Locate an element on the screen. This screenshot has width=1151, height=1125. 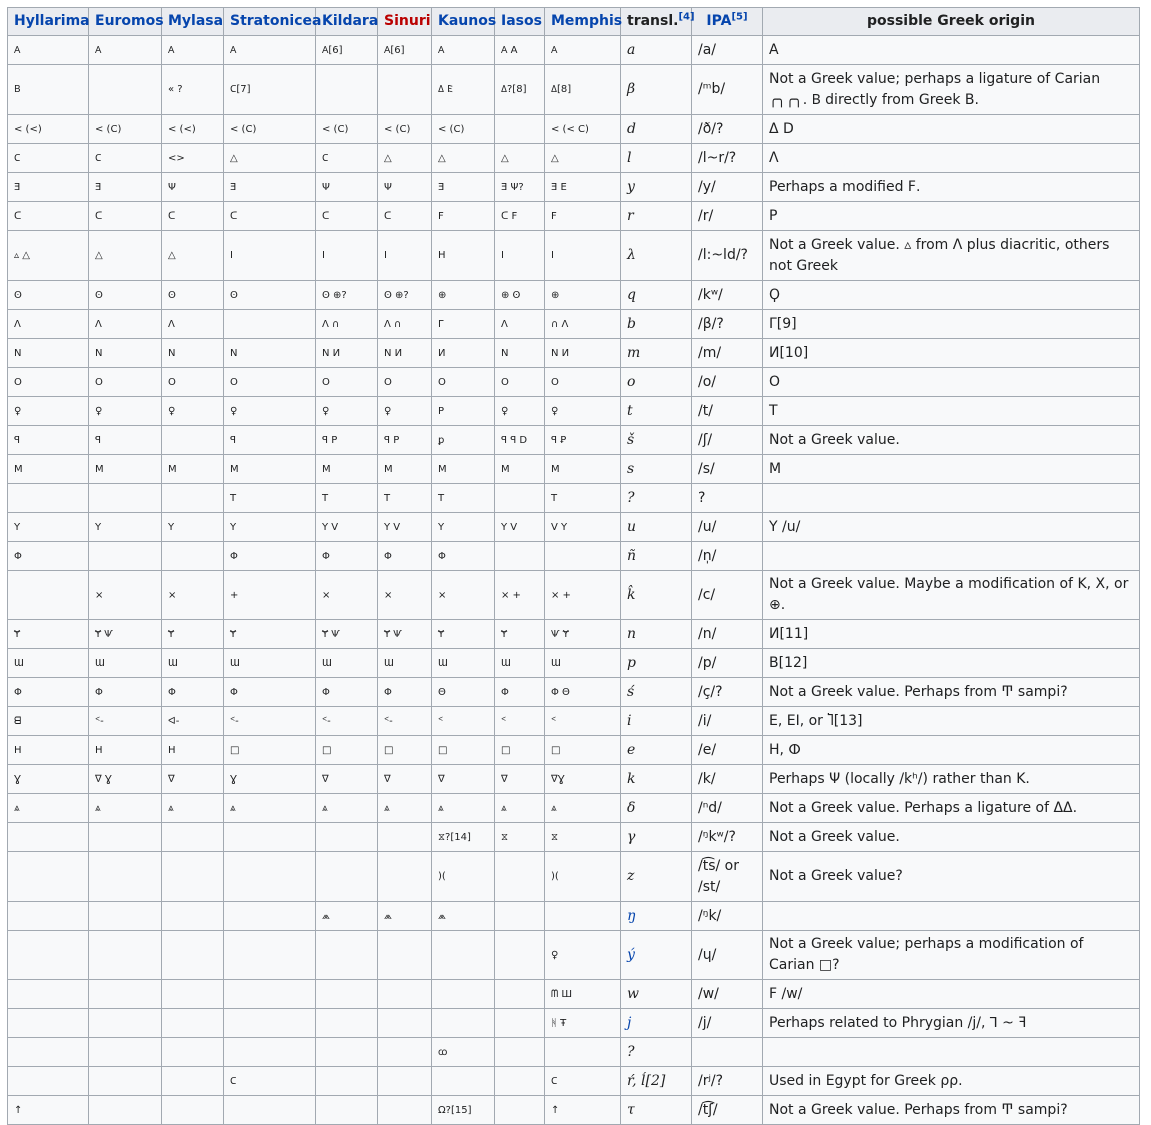
greek-origin-cell: H, ⵀ is located at coordinates (951, 750).